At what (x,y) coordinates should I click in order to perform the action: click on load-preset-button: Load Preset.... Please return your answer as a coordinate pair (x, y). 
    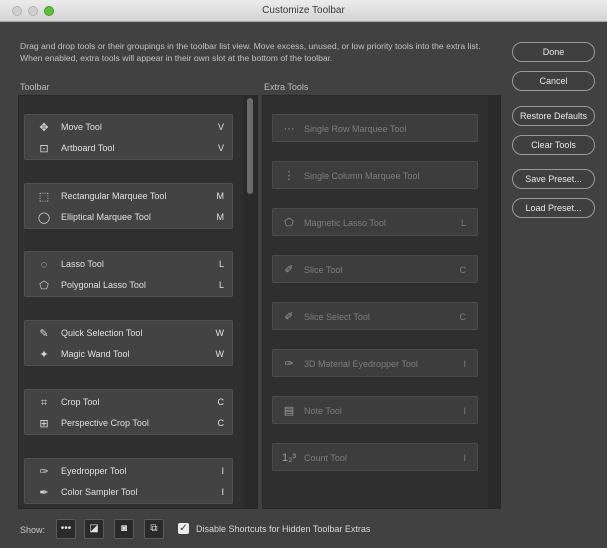
    Looking at the image, I should click on (553, 208).